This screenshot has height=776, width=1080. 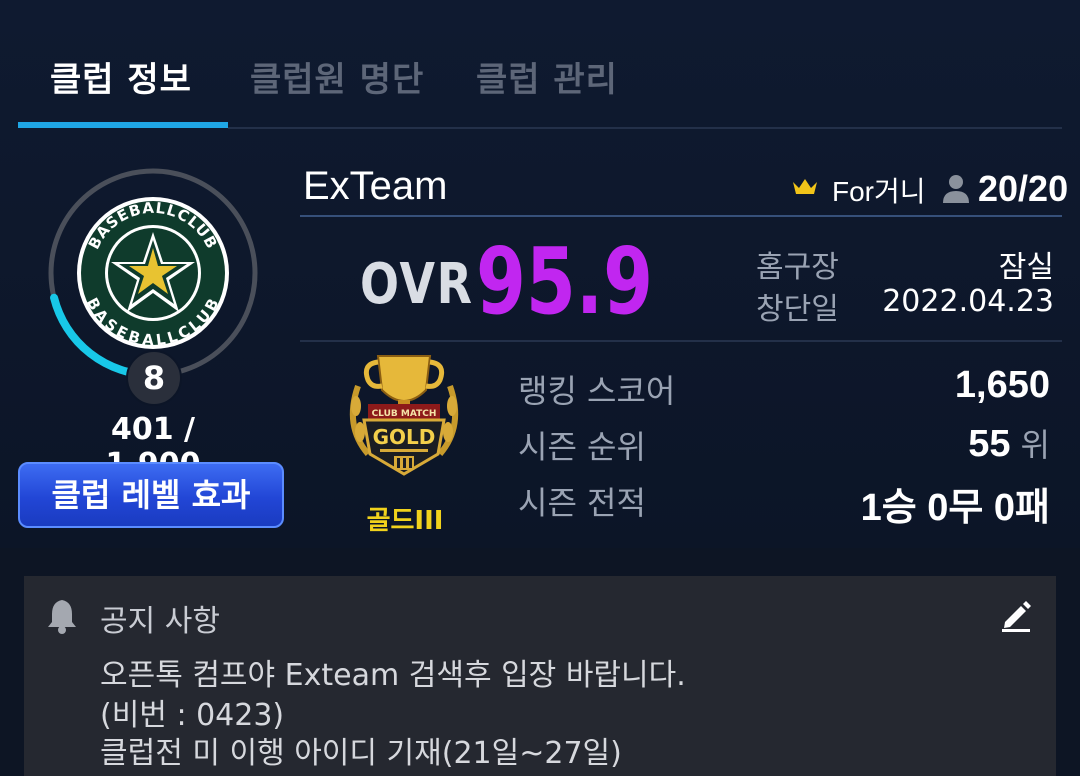 What do you see at coordinates (1035, 445) in the screenshot?
I see `season-rank-unit: 위` at bounding box center [1035, 445].